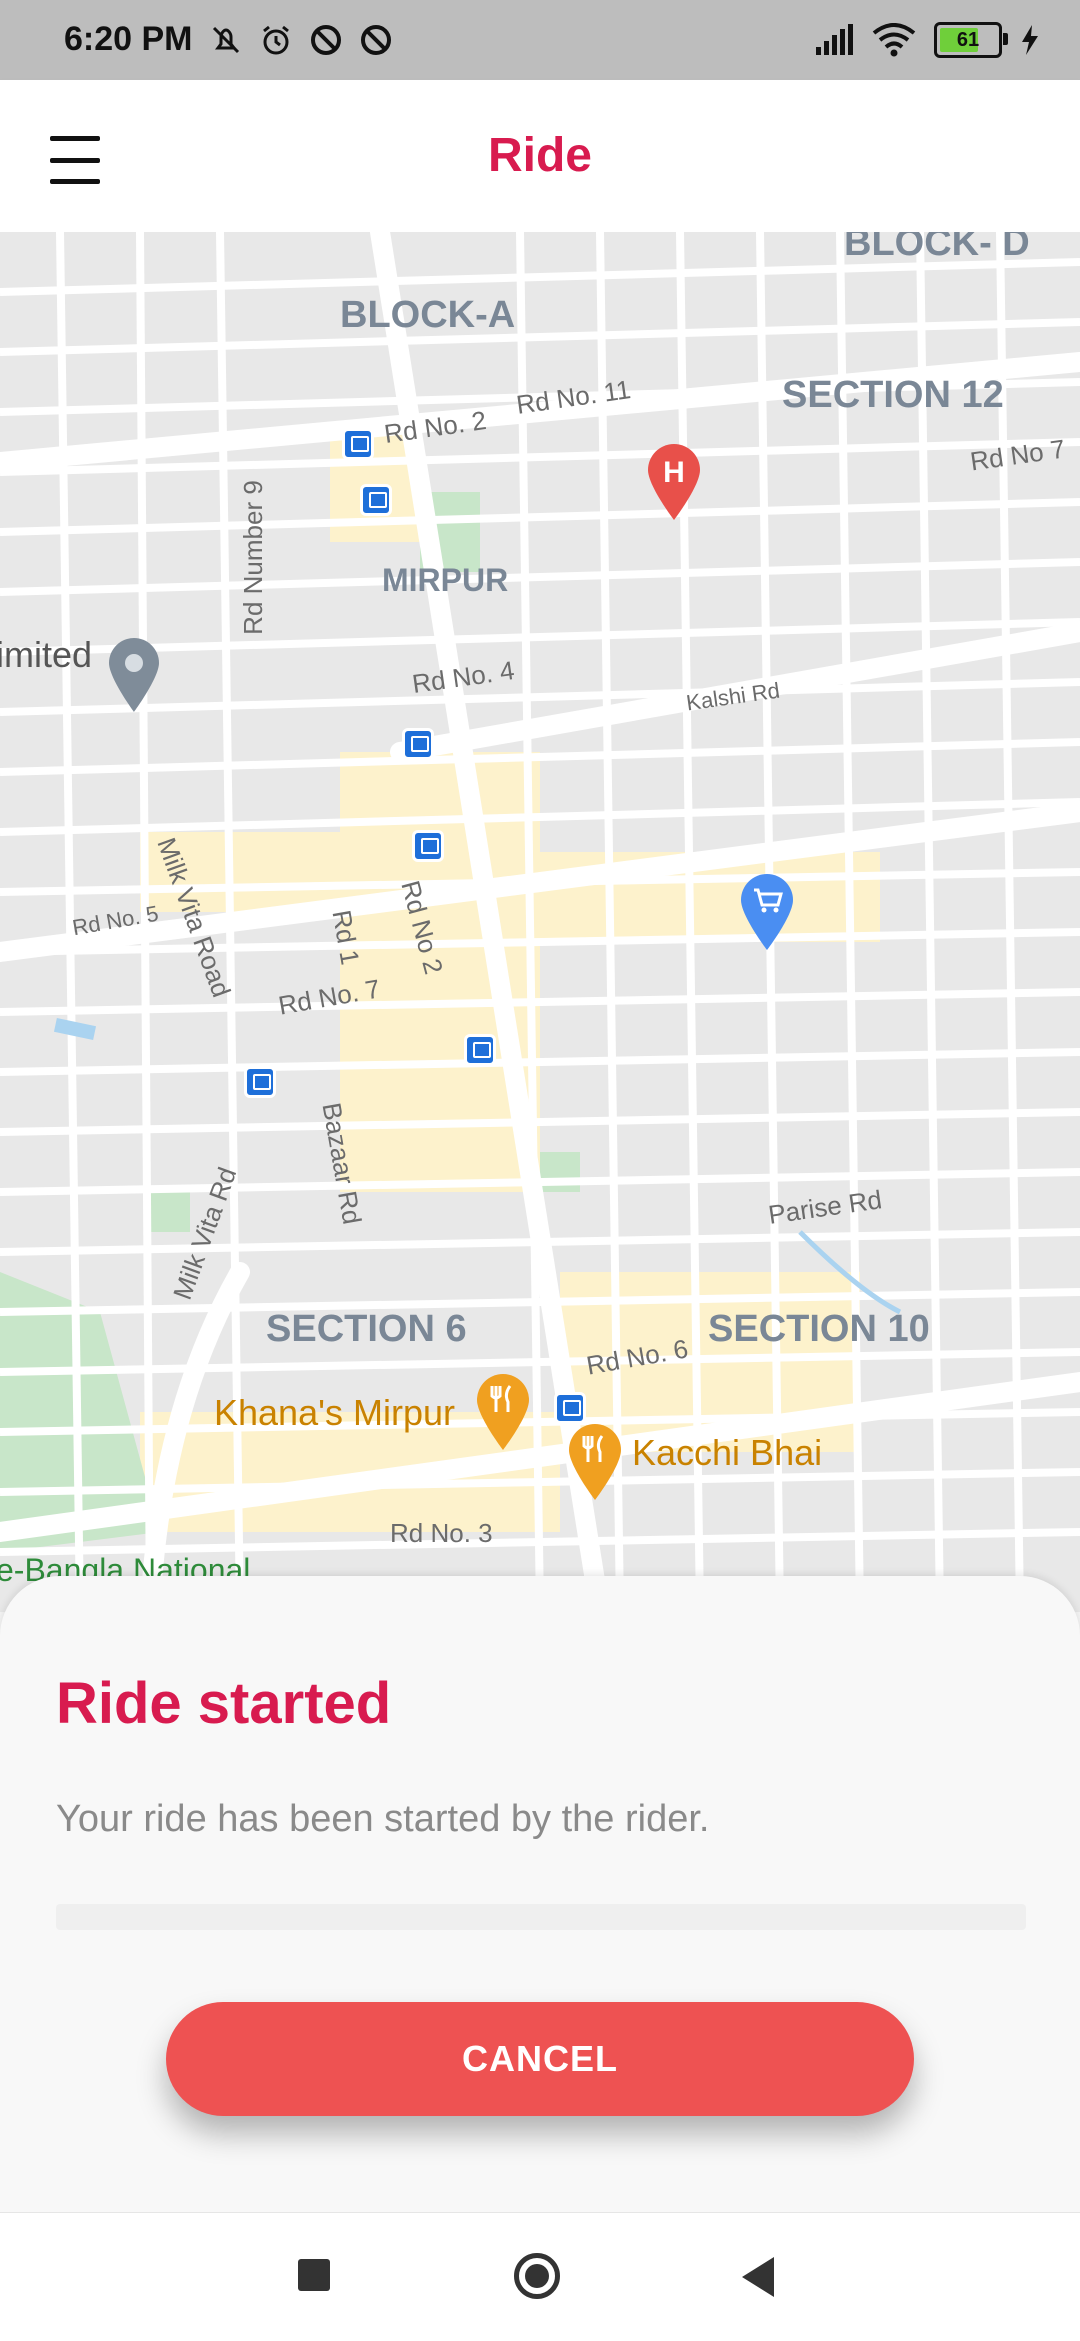 The height and width of the screenshot is (2341, 1080). I want to click on shopping-pin-icon, so click(767, 912).